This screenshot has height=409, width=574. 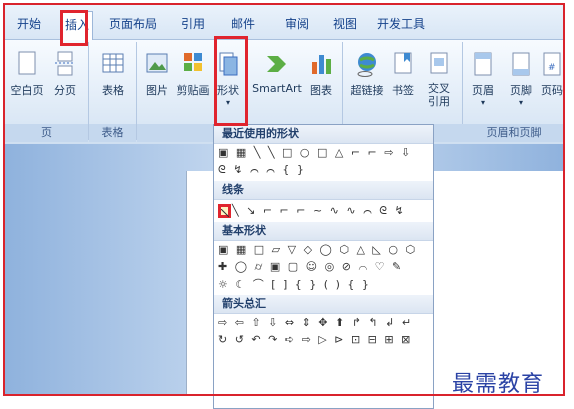 I want to click on tab-home: 开始, so click(x=29, y=23).